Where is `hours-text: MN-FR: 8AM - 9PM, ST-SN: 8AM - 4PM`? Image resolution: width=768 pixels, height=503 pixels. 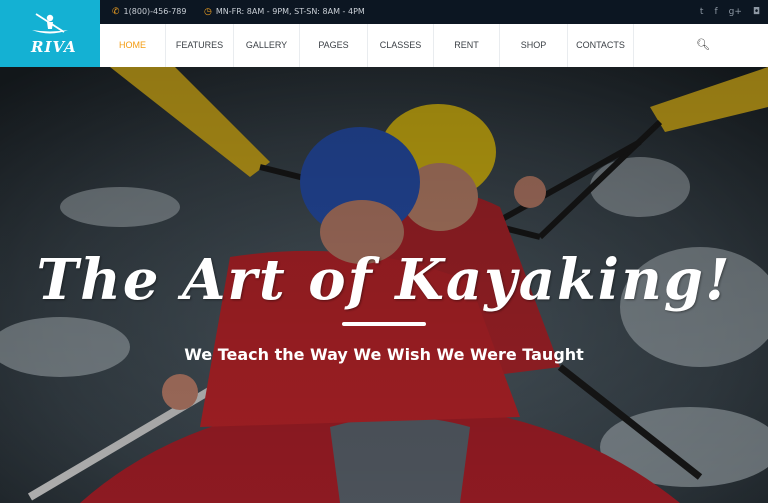
hours-text: MN-FR: 8AM - 9PM, ST-SN: 8AM - 4PM is located at coordinates (290, 11).